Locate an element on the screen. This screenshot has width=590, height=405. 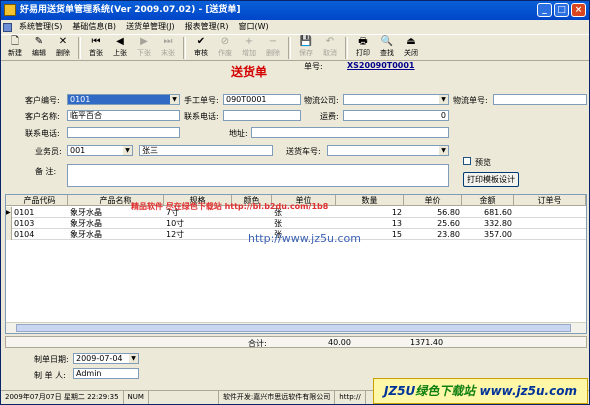
toolbar-button-15: ⏏ 关闭 is located at coordinates (411, 48).